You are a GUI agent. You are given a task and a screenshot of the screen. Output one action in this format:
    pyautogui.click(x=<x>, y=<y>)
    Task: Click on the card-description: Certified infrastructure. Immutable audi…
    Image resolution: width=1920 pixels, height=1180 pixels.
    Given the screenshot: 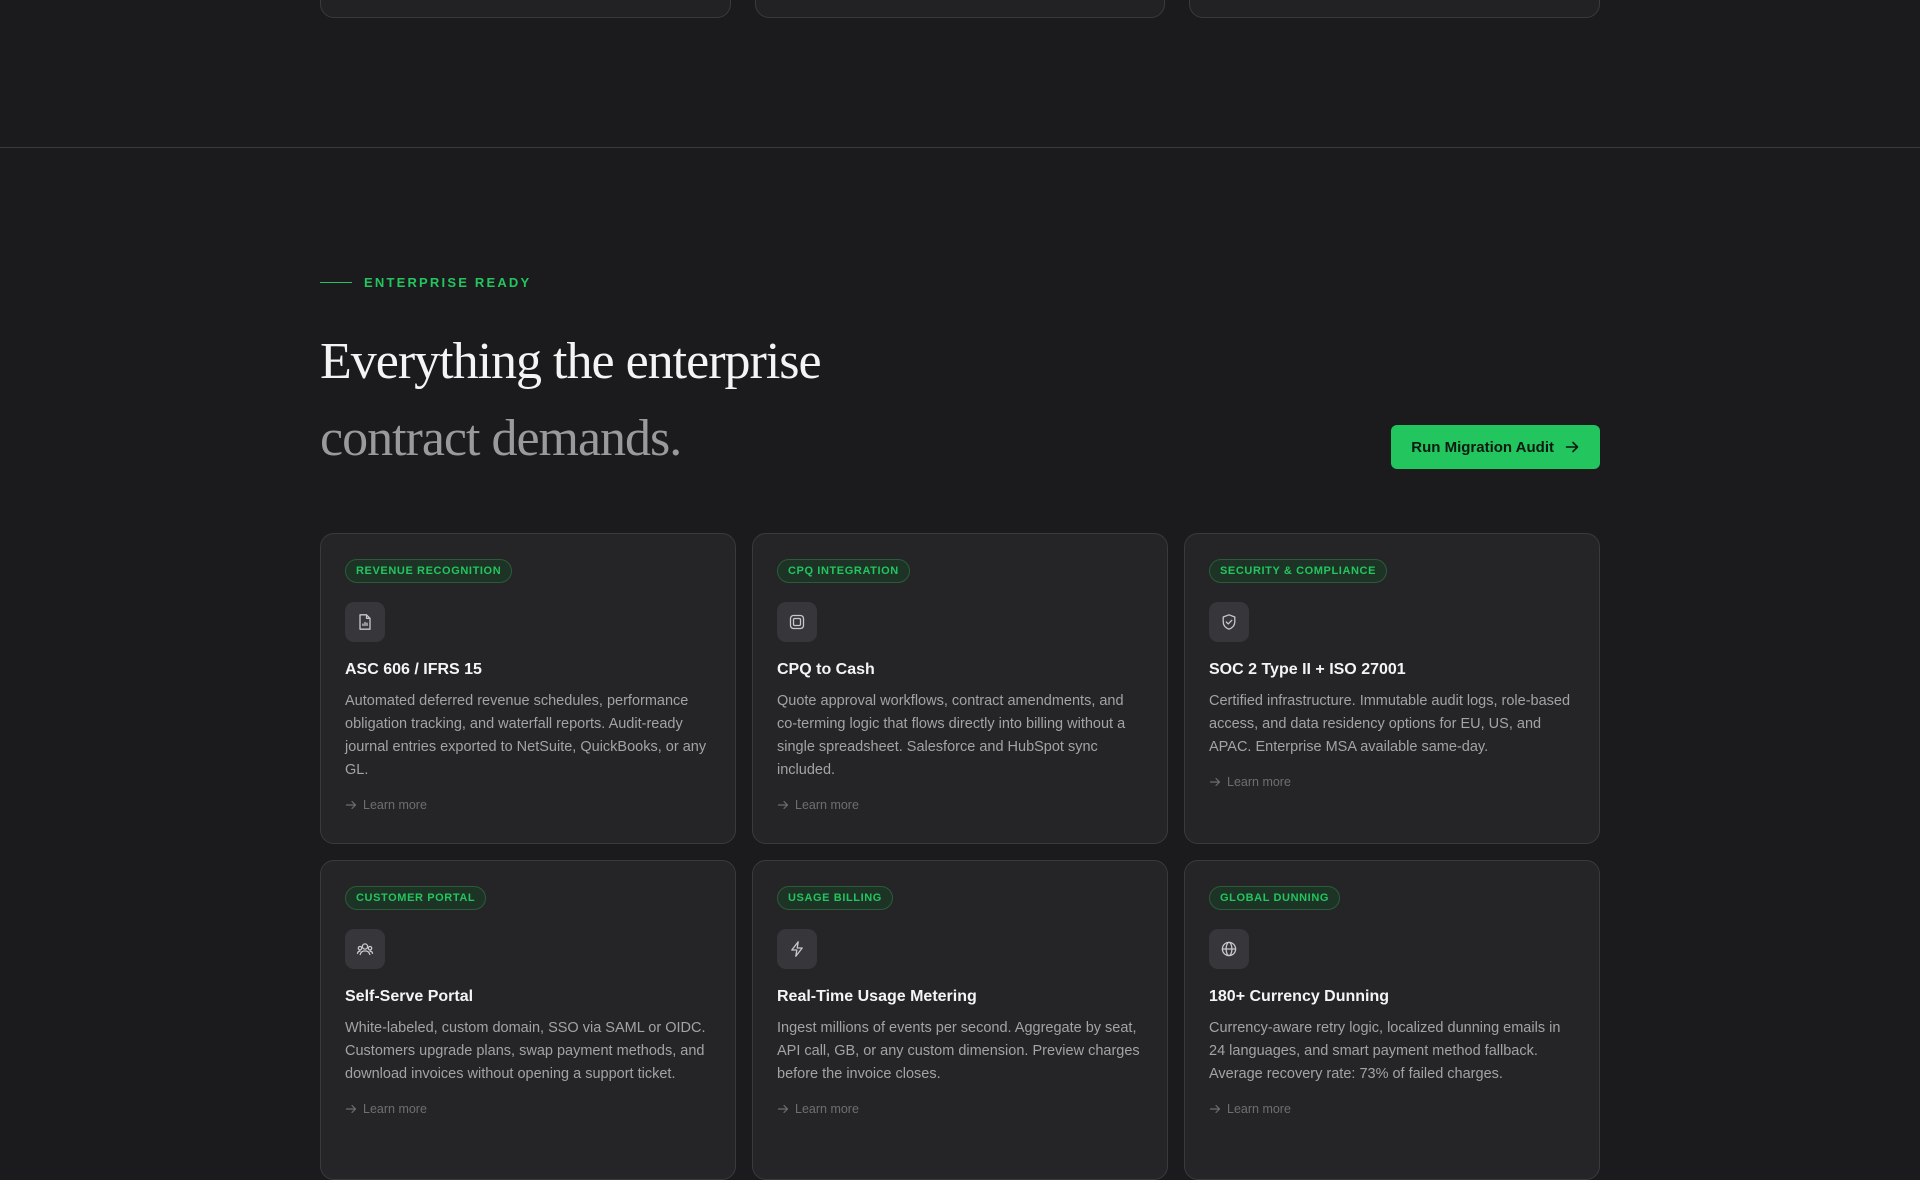 What is the action you would take?
    pyautogui.click(x=1390, y=724)
    